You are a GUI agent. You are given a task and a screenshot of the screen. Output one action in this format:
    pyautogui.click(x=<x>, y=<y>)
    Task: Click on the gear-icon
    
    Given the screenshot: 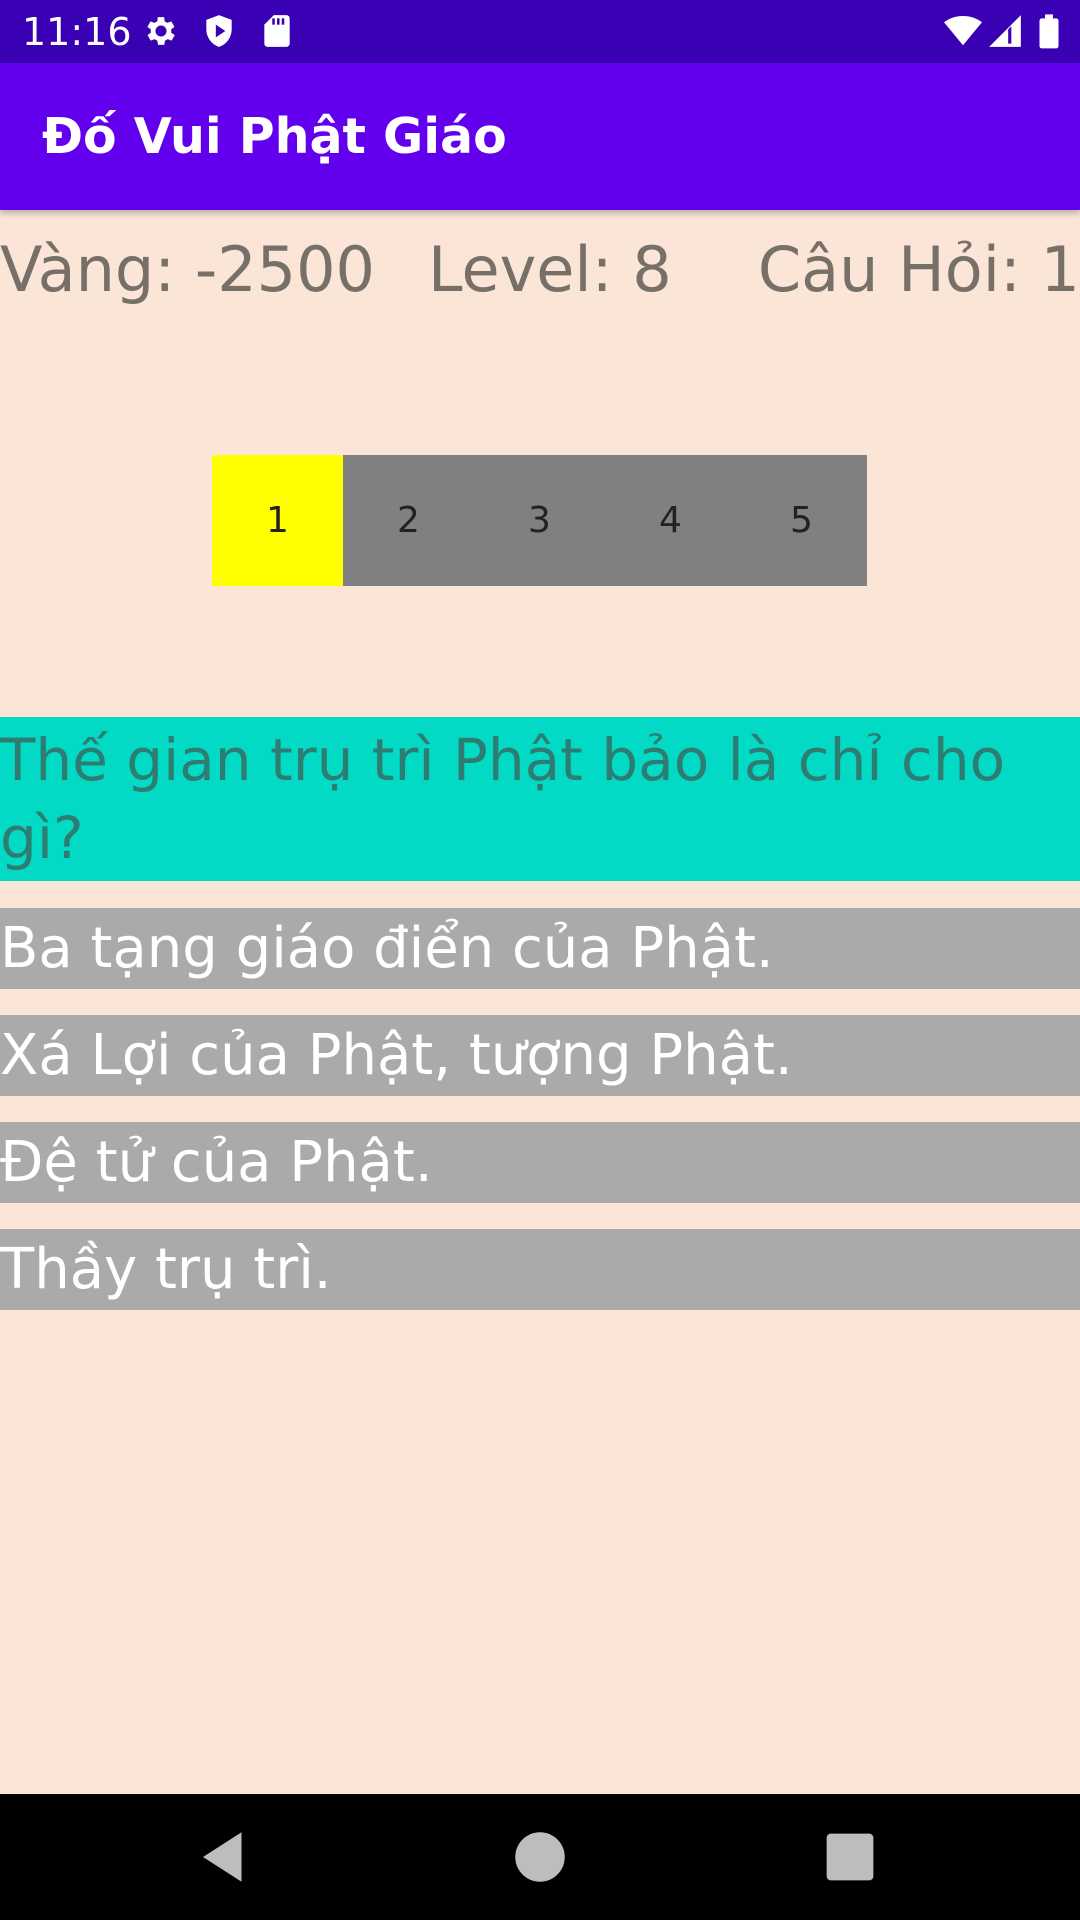 What is the action you would take?
    pyautogui.click(x=161, y=31)
    